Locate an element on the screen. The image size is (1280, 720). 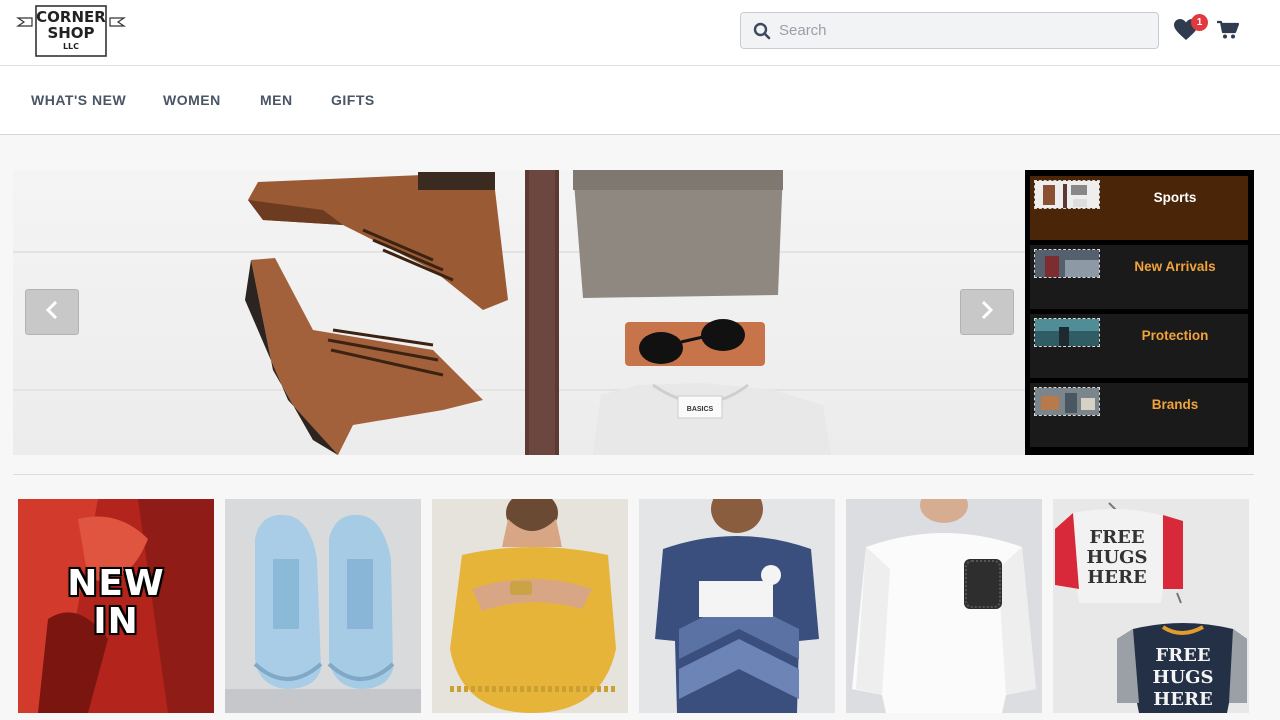
new-in-overlay: NEW IN is located at coordinates (116, 602).